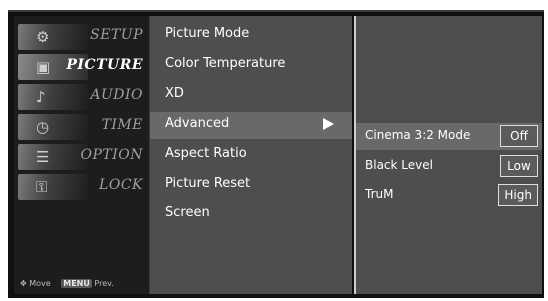  Describe the element at coordinates (418, 135) in the screenshot. I see `setting-label: Cinema 3:2 Mode` at that location.